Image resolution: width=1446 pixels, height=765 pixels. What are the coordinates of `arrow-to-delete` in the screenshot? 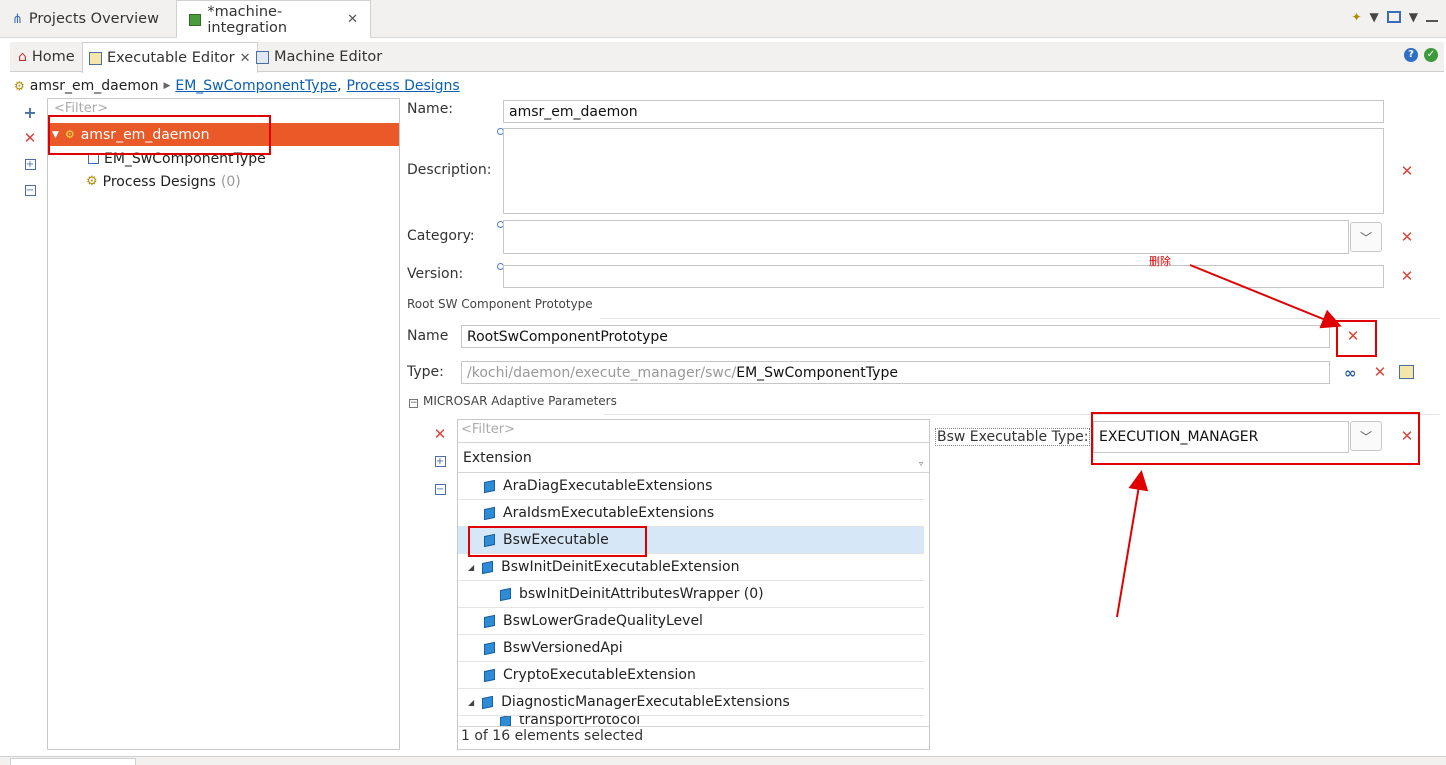 It's located at (1265, 296).